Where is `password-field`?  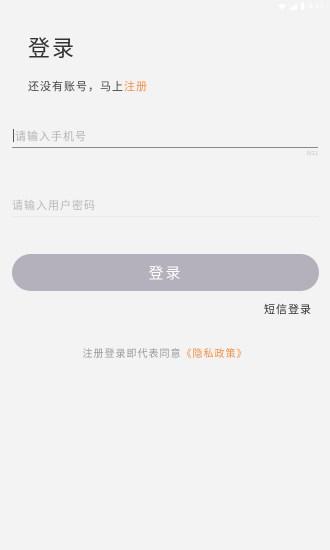
password-field is located at coordinates (165, 205).